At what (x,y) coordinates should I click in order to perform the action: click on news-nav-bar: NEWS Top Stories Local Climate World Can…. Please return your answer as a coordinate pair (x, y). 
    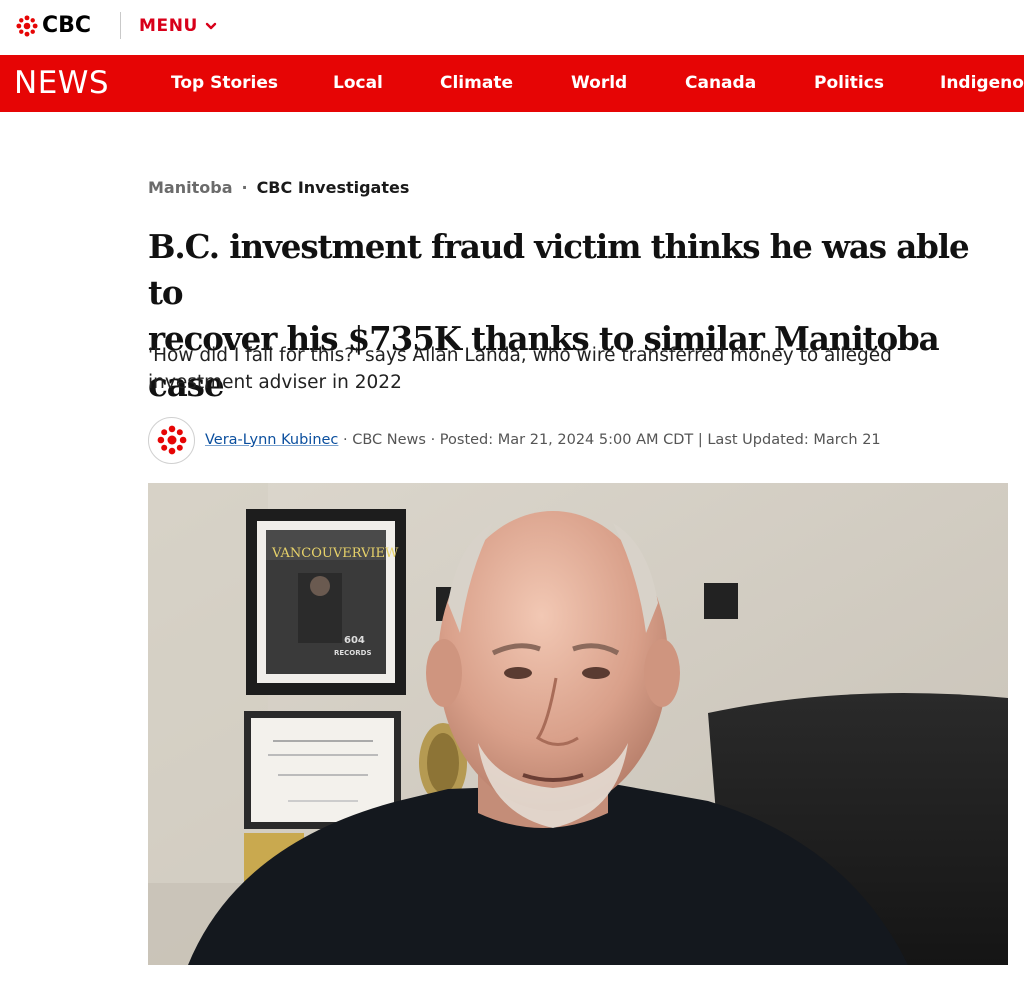
    Looking at the image, I should click on (512, 83).